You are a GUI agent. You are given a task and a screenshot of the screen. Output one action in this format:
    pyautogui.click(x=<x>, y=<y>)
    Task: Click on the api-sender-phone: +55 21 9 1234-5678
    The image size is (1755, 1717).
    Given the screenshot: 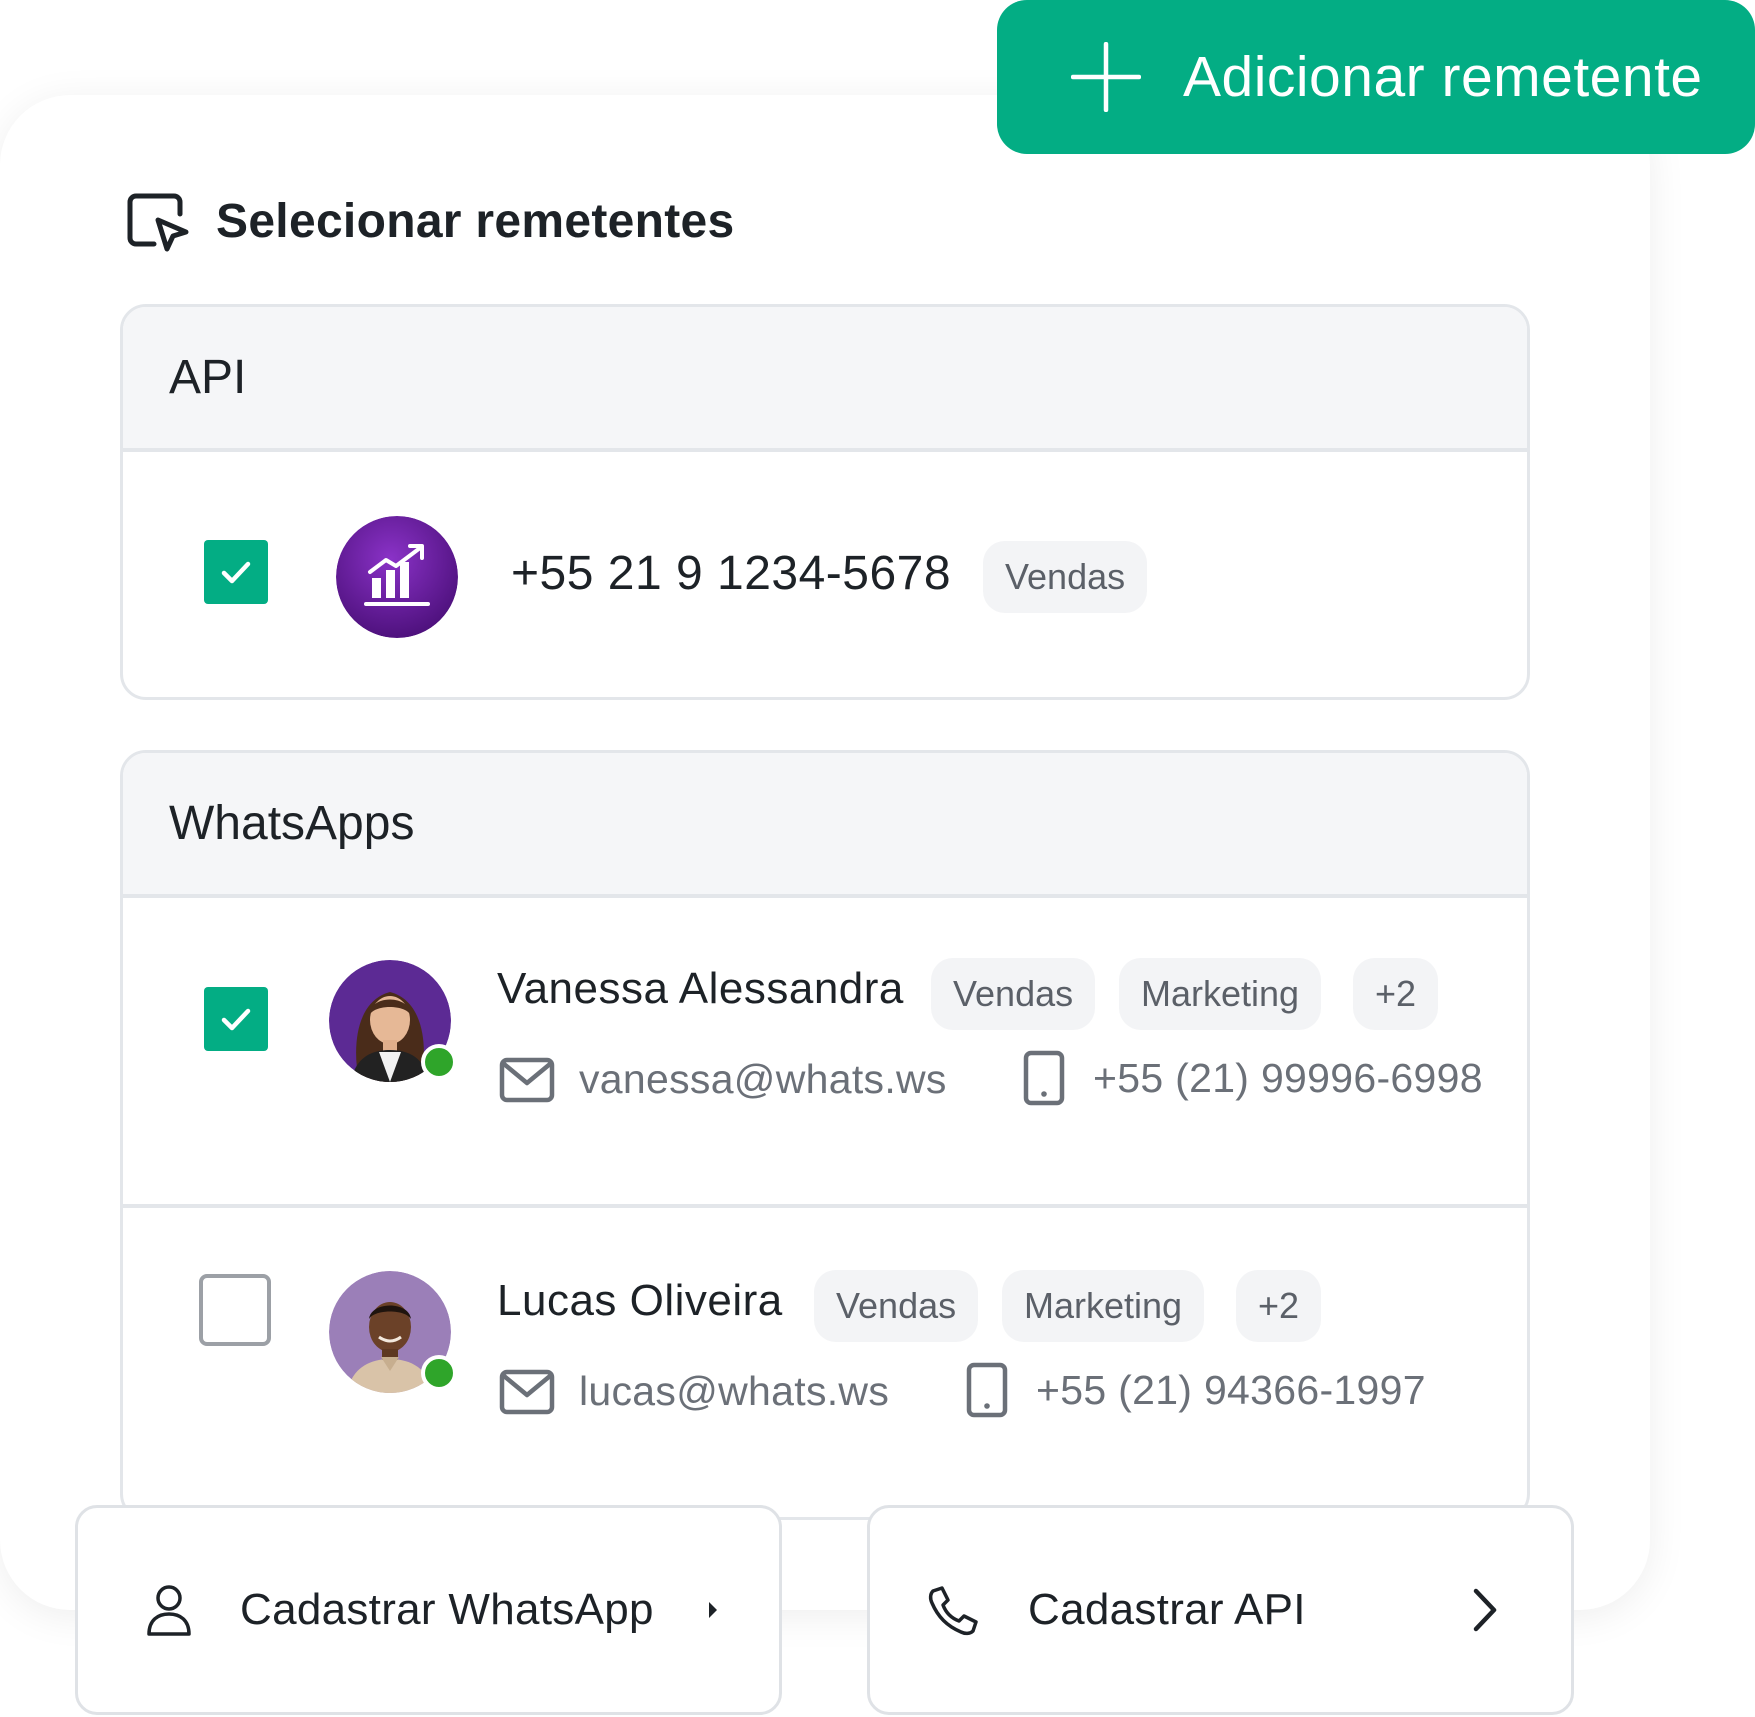 What is the action you would take?
    pyautogui.click(x=731, y=573)
    